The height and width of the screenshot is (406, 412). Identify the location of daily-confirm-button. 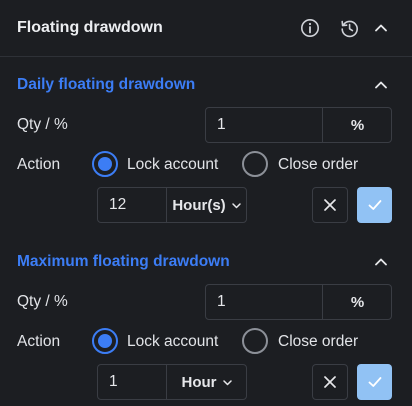
(374, 205).